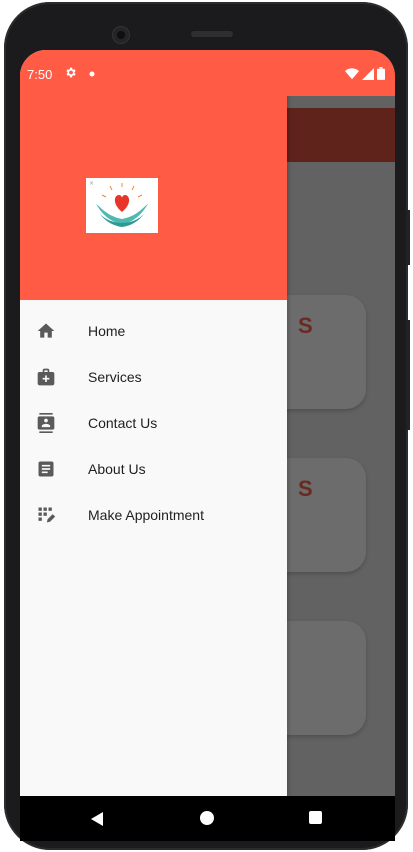 The width and height of the screenshot is (413, 852). I want to click on home-icon, so click(46, 331).